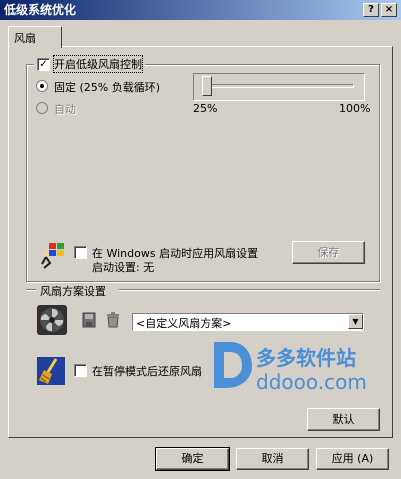 The width and height of the screenshot is (401, 479). I want to click on delete-scheme-icon, so click(113, 320).